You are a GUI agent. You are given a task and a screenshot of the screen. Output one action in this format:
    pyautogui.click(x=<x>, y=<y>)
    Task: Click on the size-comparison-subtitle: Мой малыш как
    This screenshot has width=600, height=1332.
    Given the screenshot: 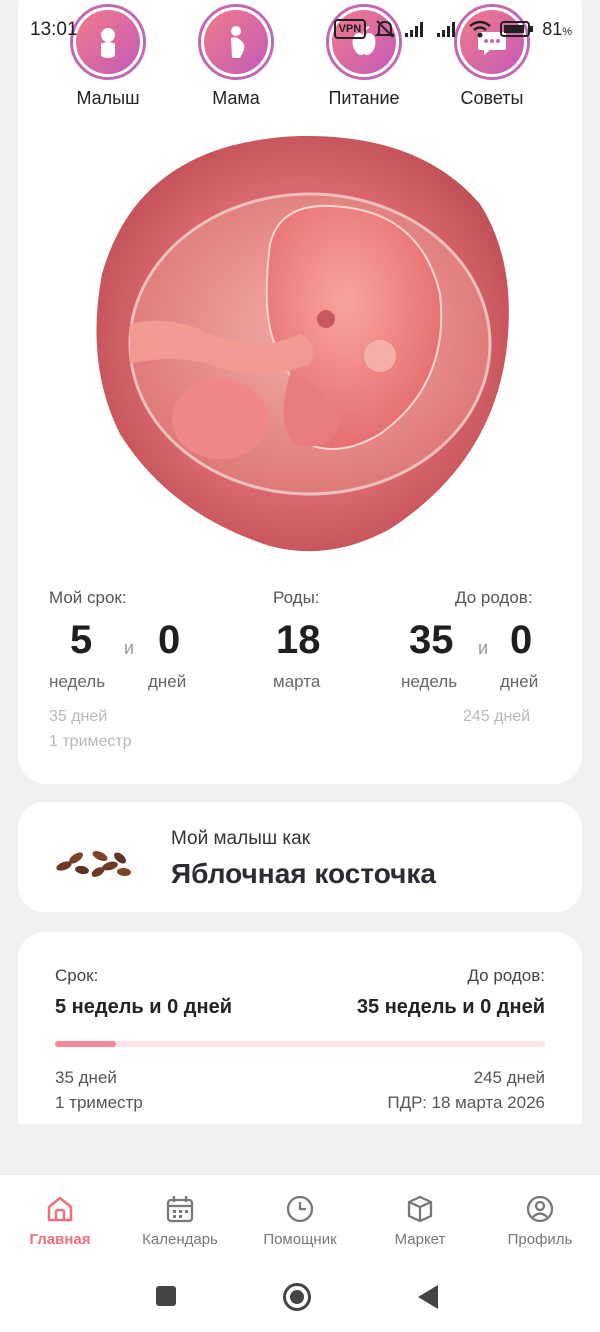 What is the action you would take?
    pyautogui.click(x=241, y=838)
    